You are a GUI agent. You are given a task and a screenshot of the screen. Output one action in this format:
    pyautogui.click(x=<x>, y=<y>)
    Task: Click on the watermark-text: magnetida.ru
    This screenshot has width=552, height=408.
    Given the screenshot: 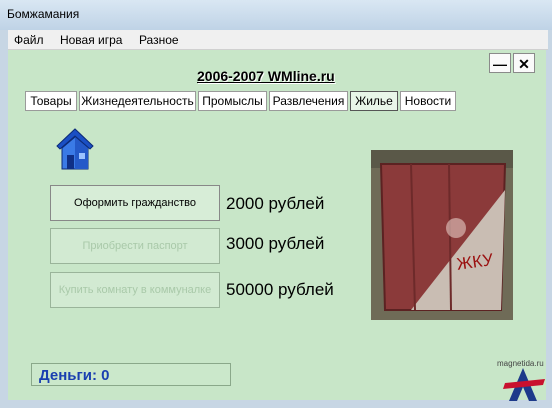 What is the action you would take?
    pyautogui.click(x=520, y=363)
    